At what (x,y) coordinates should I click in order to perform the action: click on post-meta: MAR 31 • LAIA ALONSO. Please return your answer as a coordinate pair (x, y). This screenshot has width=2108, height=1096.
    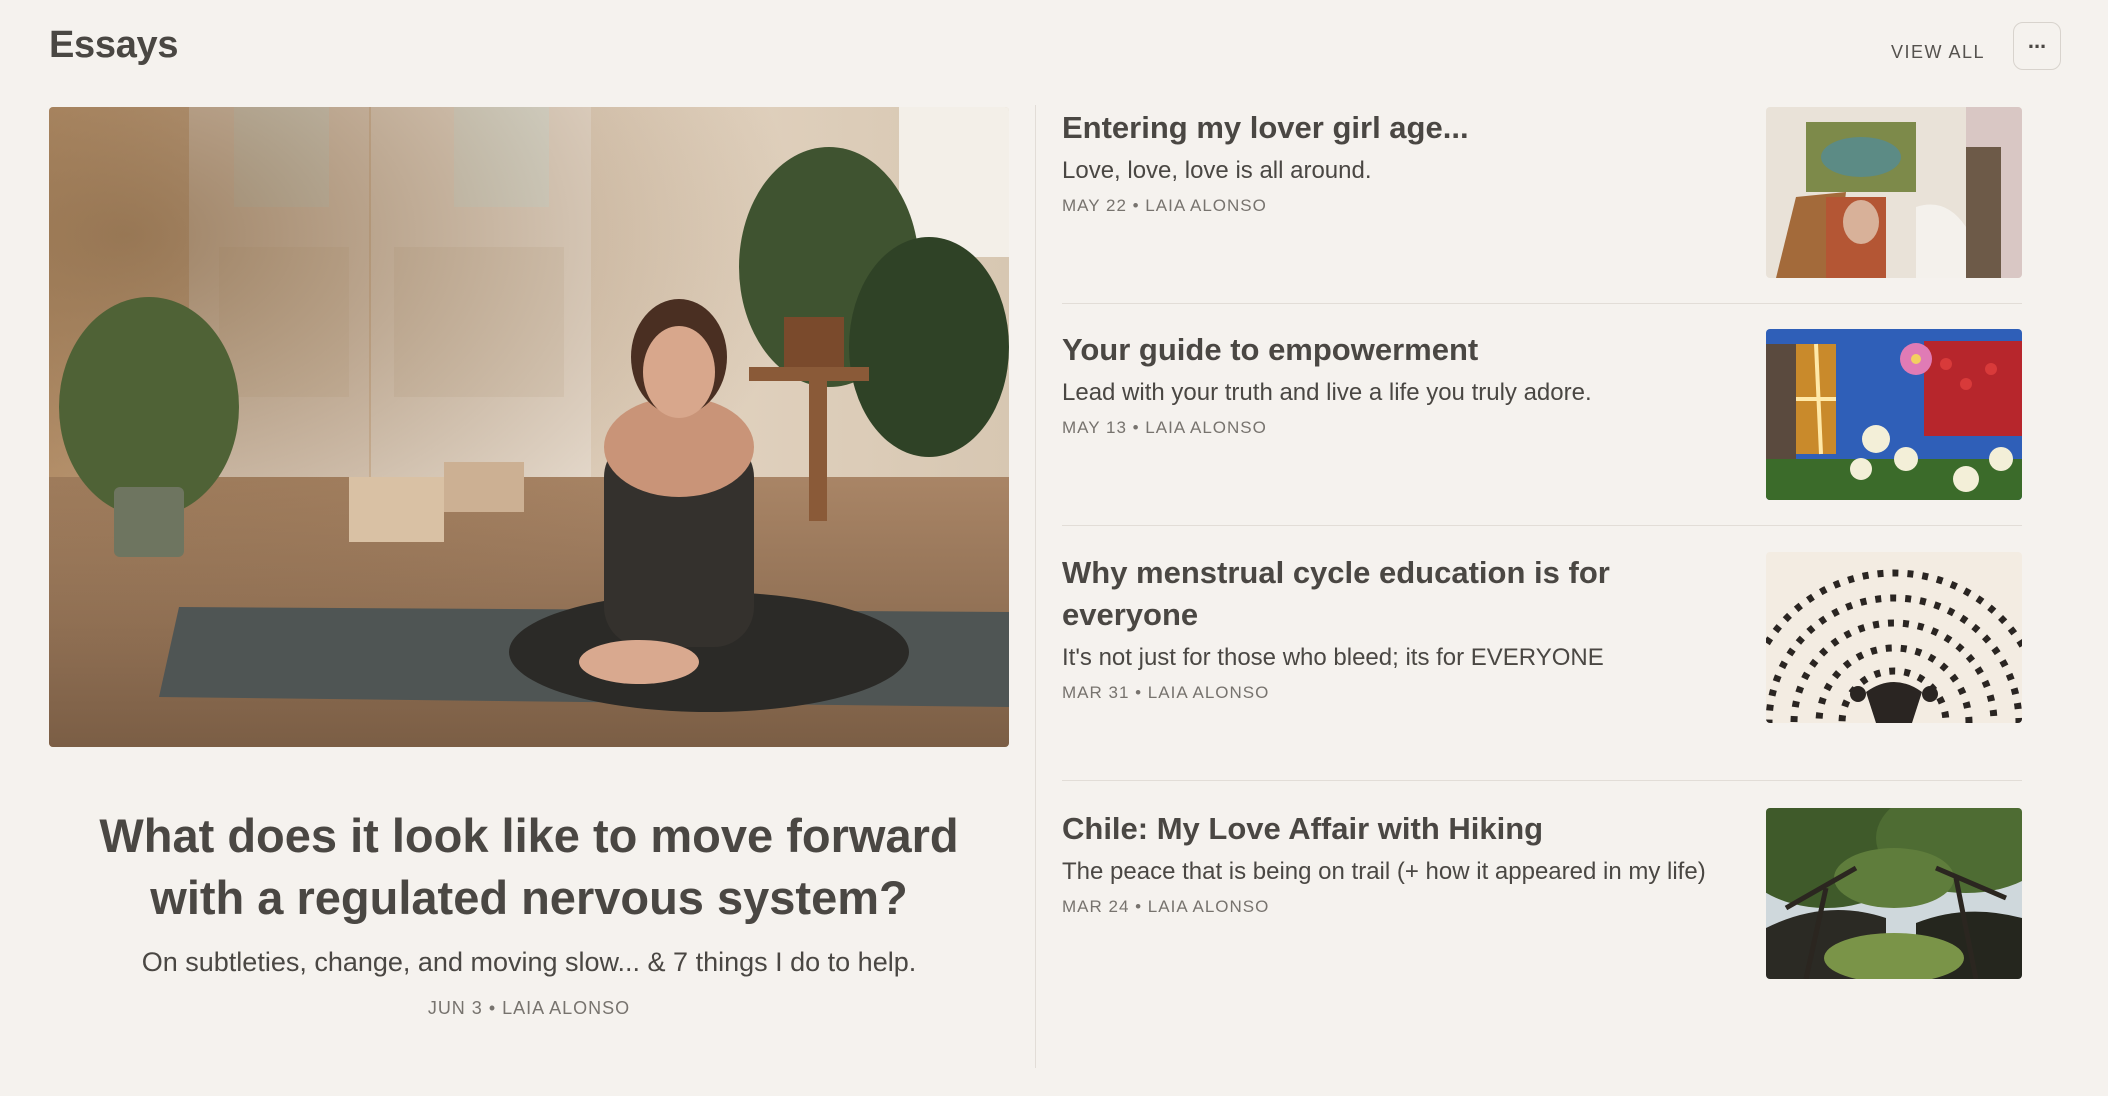
    Looking at the image, I should click on (1166, 692).